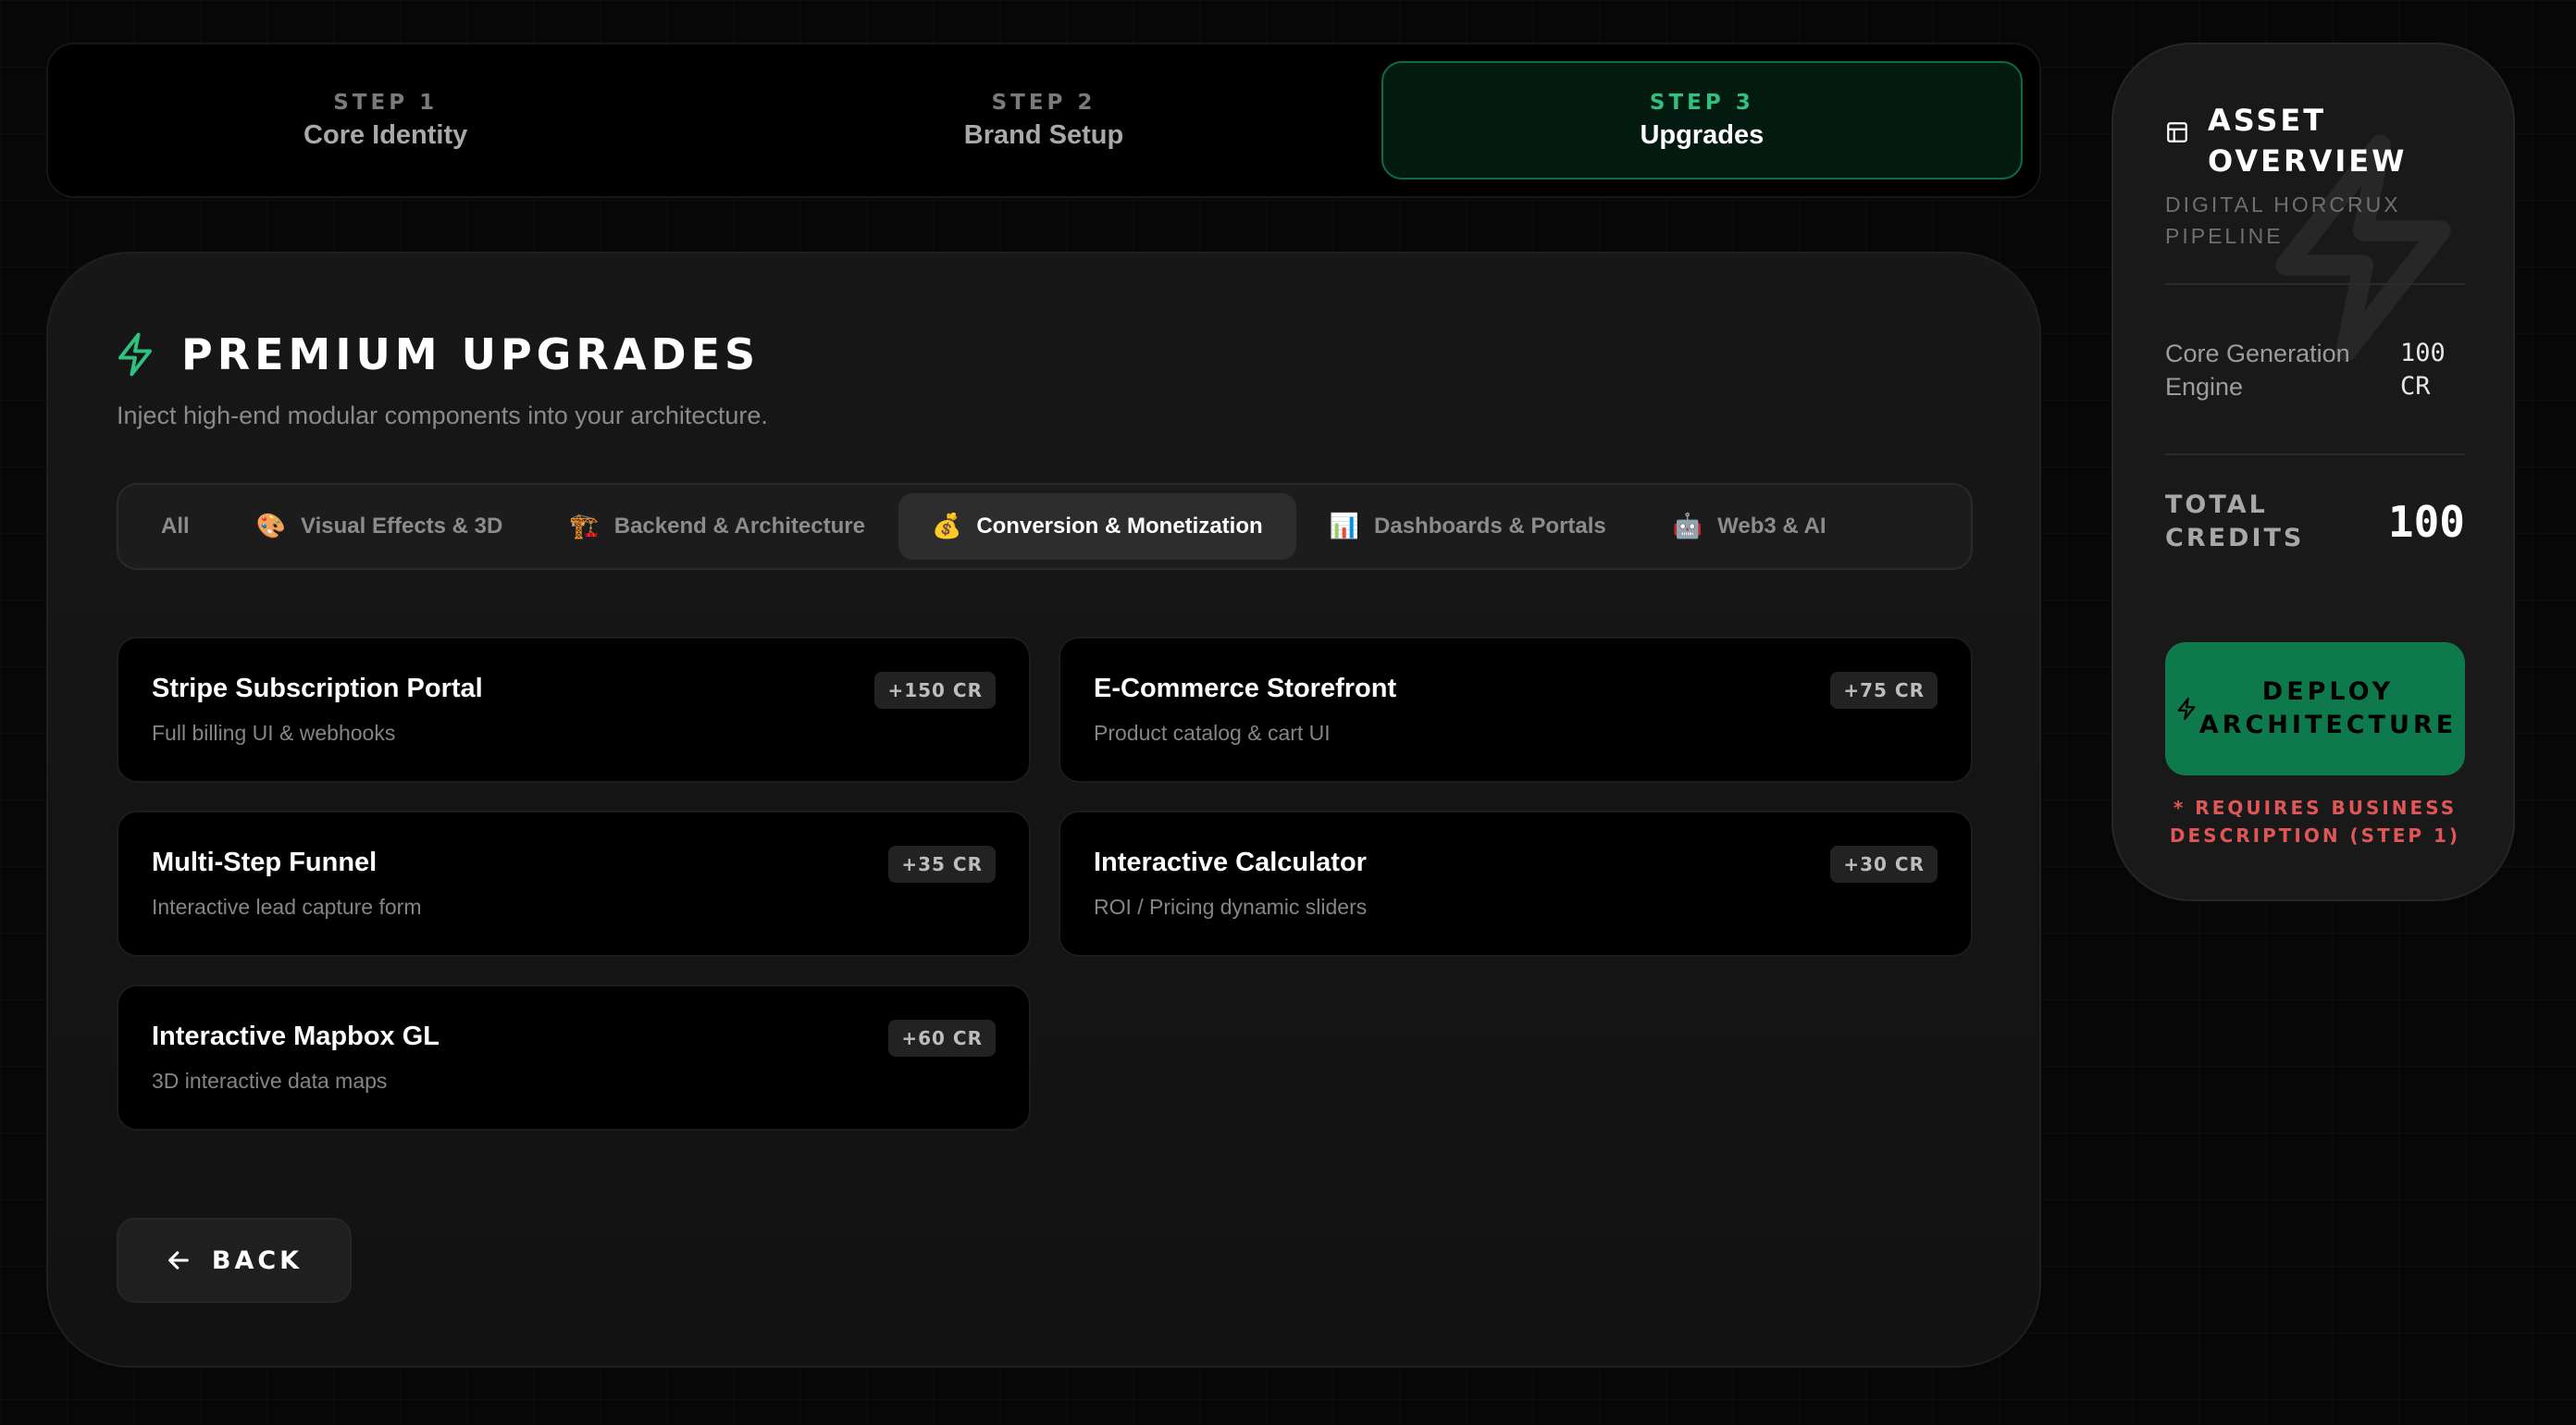 The image size is (2576, 1425). I want to click on requirement-warning: * REQUIRES BUSINESS DESCRIPTION (STEP 1), so click(2315, 822).